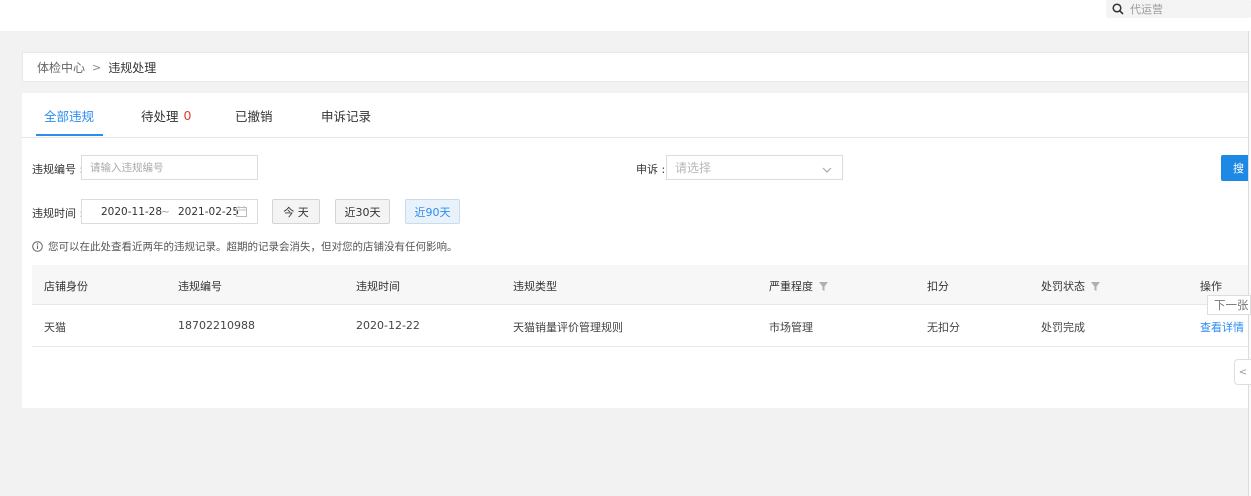 This screenshot has height=496, width=1251. I want to click on cell-severity: 市场管理, so click(791, 327).